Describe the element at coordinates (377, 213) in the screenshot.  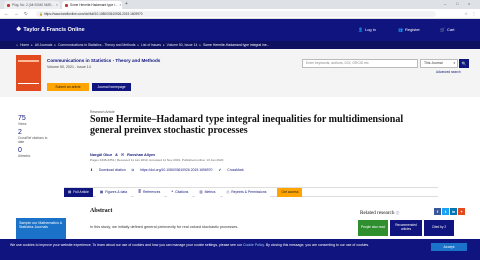
I see `related-research-label: Related research` at that location.